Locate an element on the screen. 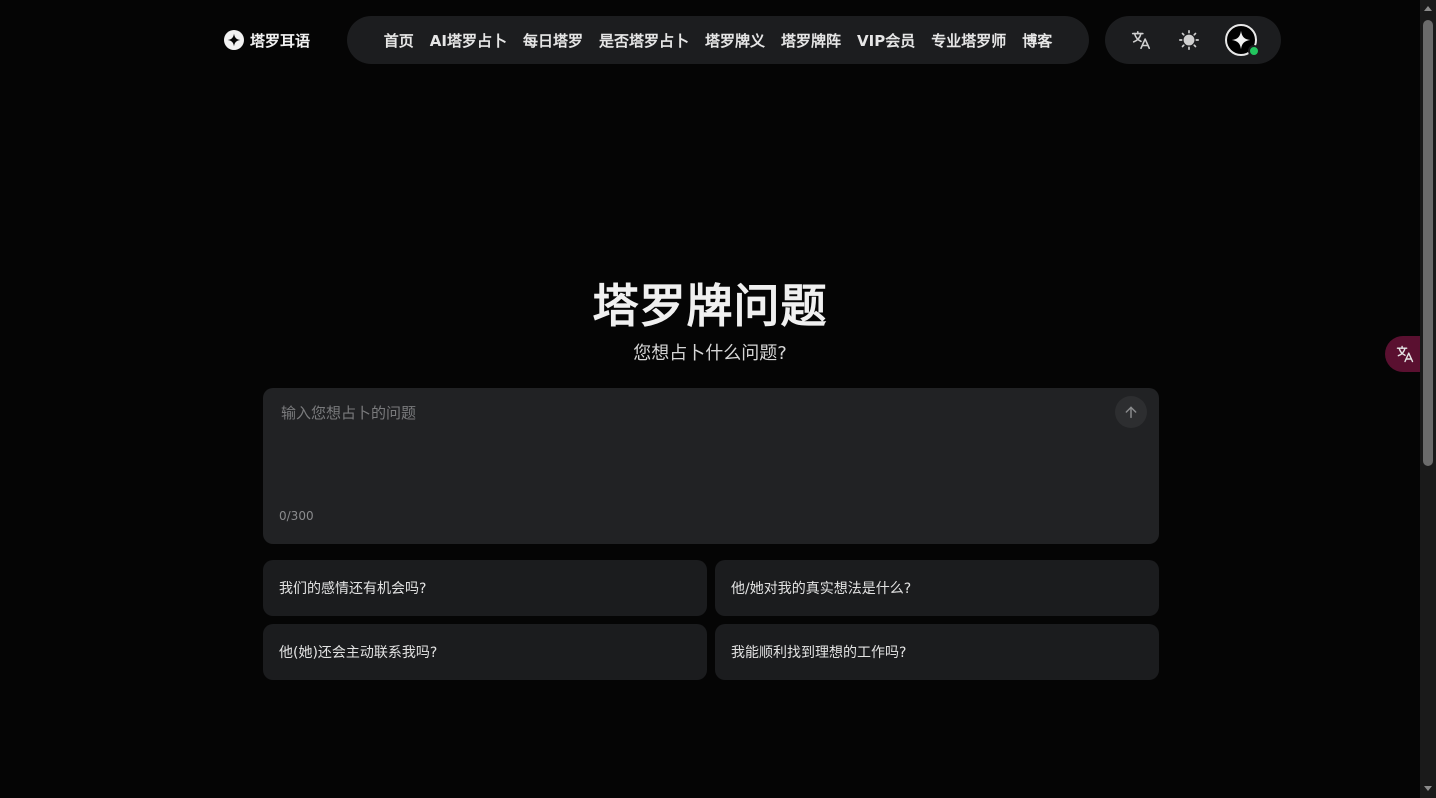 The width and height of the screenshot is (1436, 798). nav-item-blog: 博客 is located at coordinates (1037, 40).